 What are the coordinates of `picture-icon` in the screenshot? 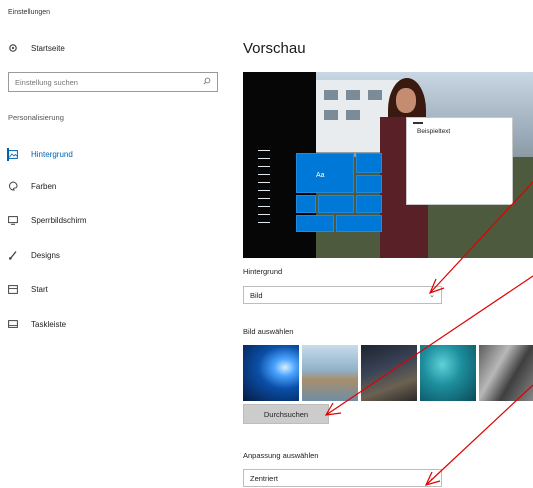 It's located at (13, 154).